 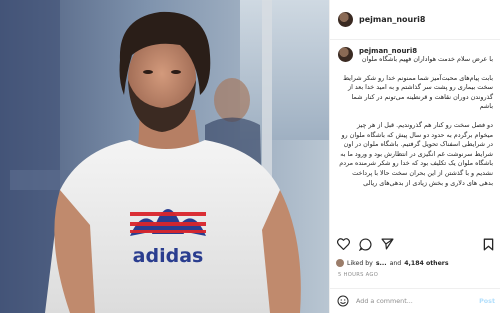 What do you see at coordinates (365, 244) in the screenshot?
I see `comment-icon` at bounding box center [365, 244].